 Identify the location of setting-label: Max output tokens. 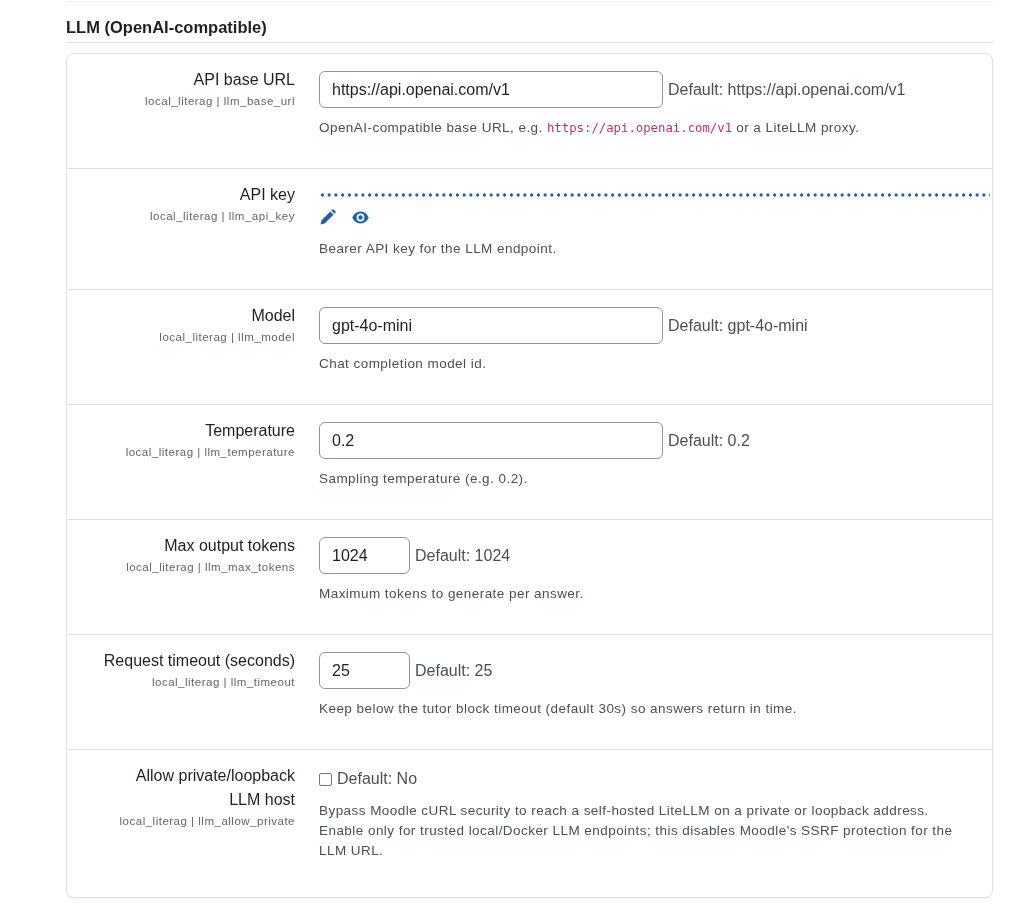
(229, 546).